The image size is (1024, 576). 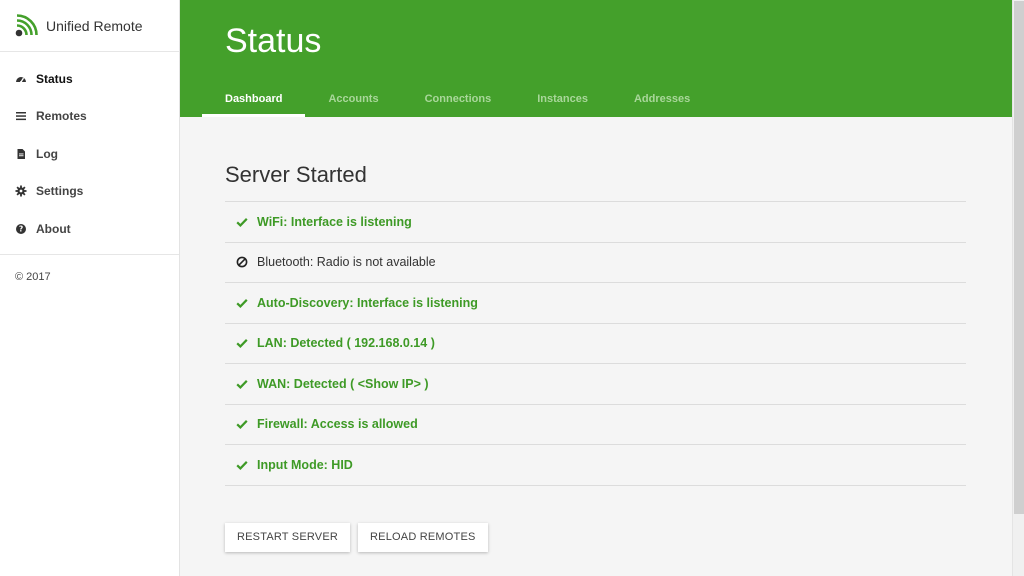 I want to click on wifi-signal-logo-icon, so click(x=26, y=24).